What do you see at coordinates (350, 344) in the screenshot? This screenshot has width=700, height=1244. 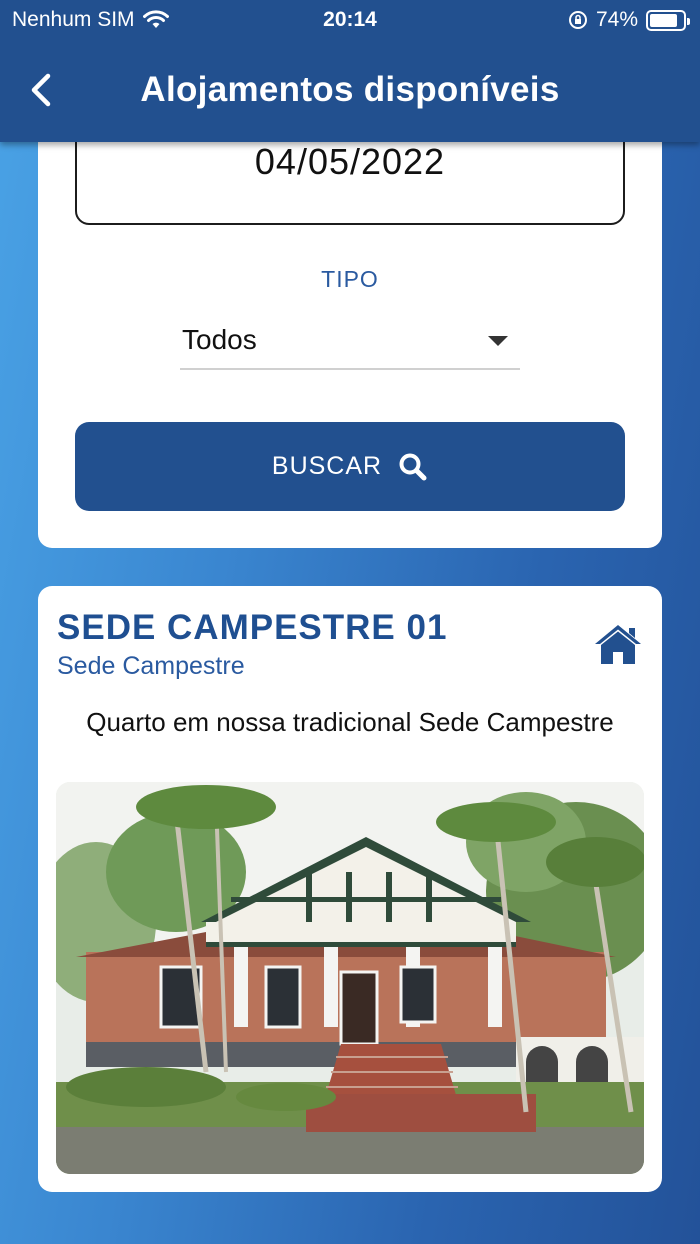 I see `tipo-select: Todos` at bounding box center [350, 344].